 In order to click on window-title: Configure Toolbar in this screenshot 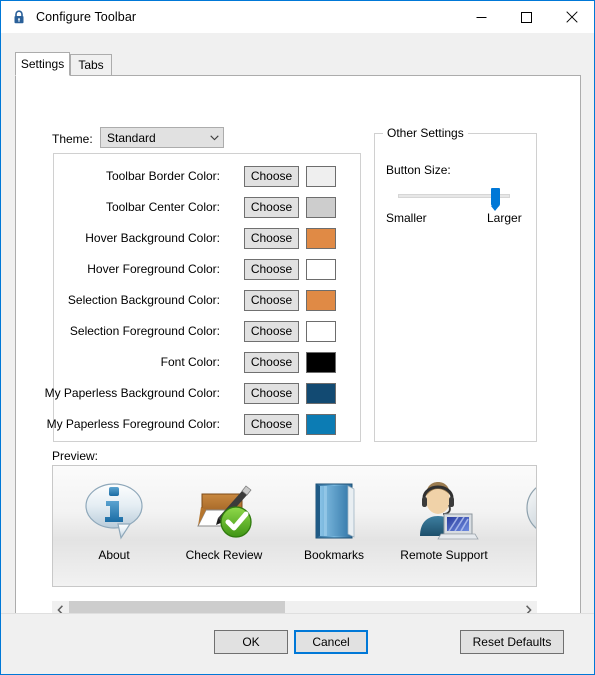, I will do `click(86, 17)`.